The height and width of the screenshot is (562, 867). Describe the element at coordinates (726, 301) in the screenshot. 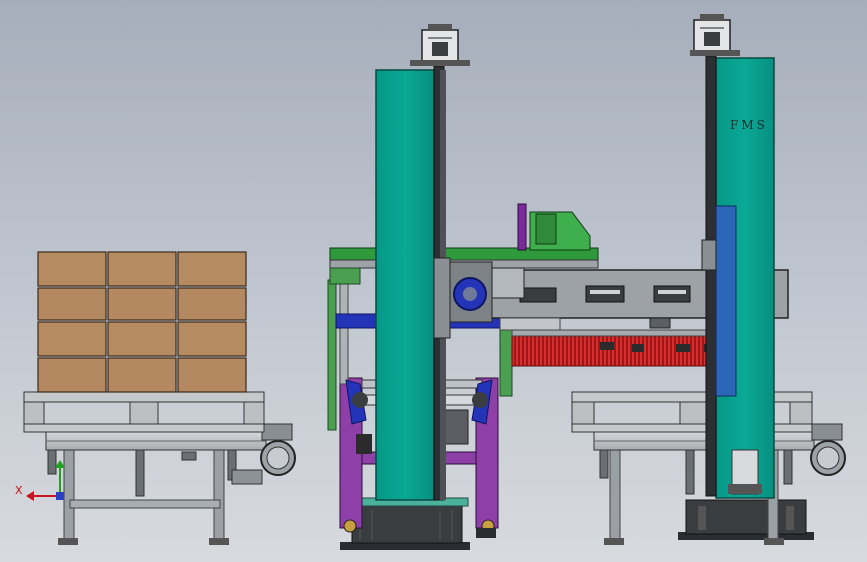

I see `counterweight` at that location.